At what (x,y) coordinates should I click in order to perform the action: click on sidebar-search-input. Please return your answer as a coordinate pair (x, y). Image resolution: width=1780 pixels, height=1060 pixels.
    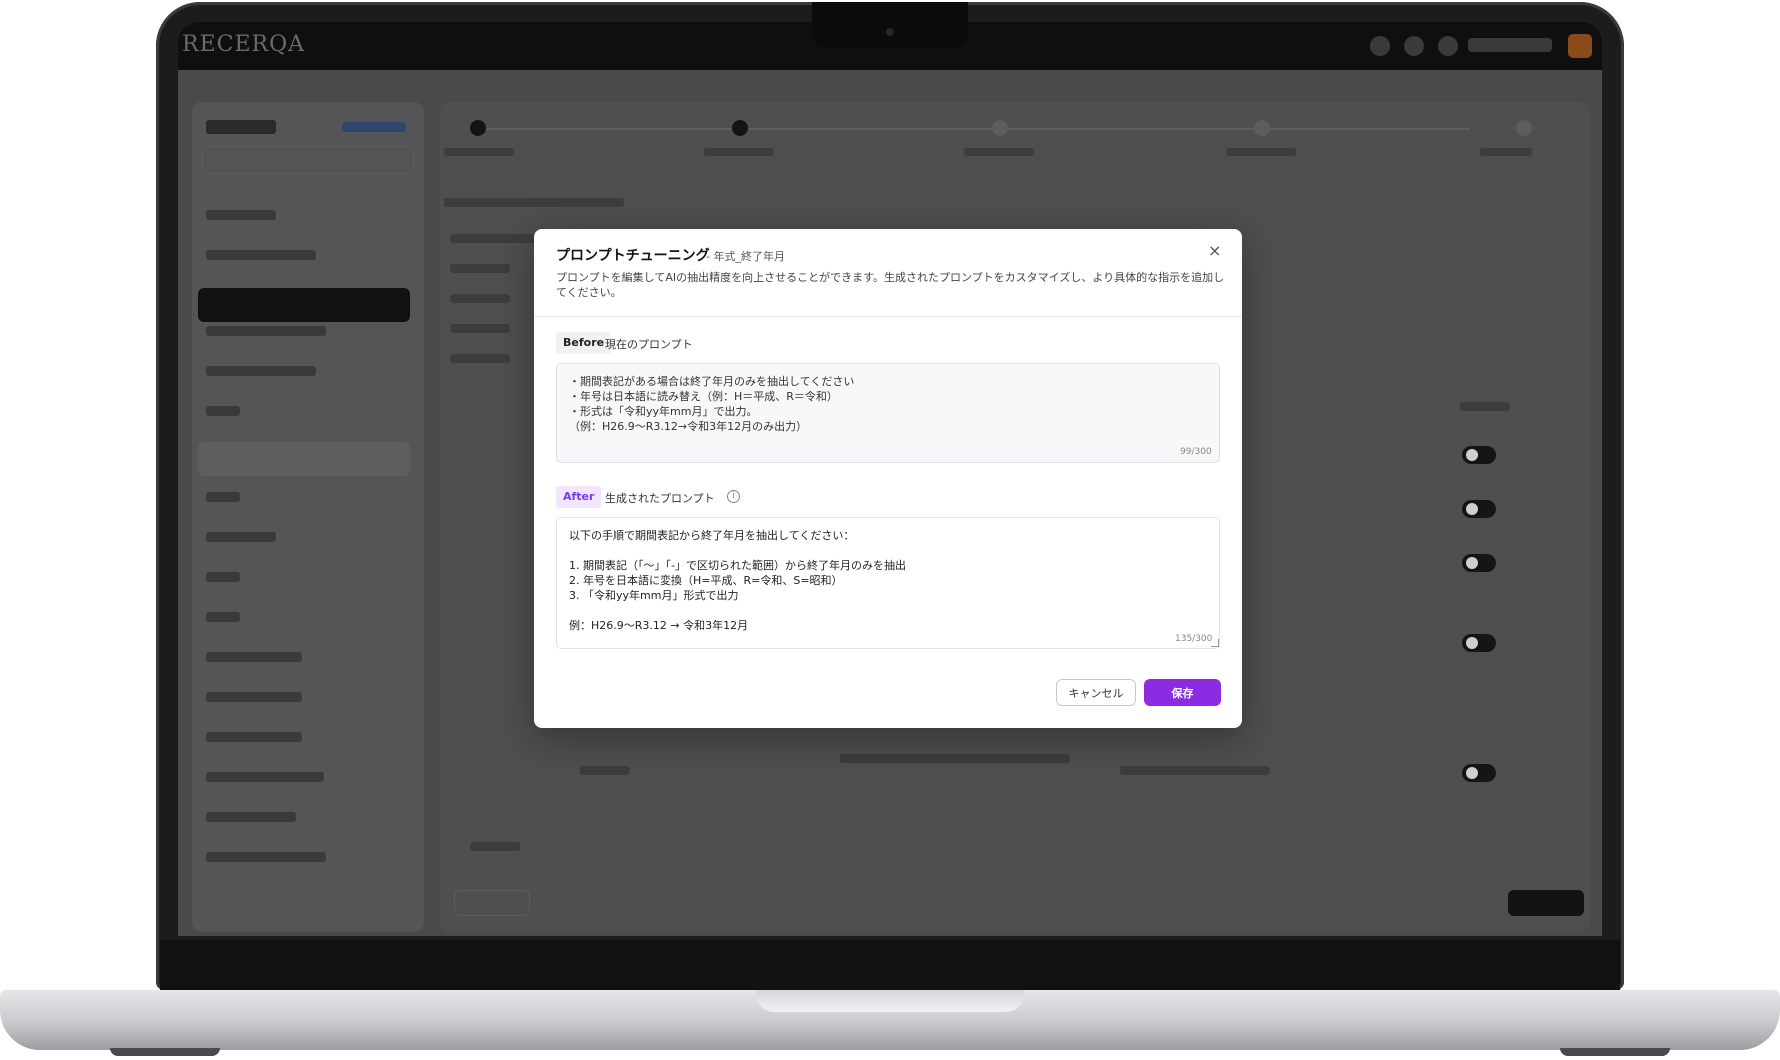
    Looking at the image, I should click on (308, 160).